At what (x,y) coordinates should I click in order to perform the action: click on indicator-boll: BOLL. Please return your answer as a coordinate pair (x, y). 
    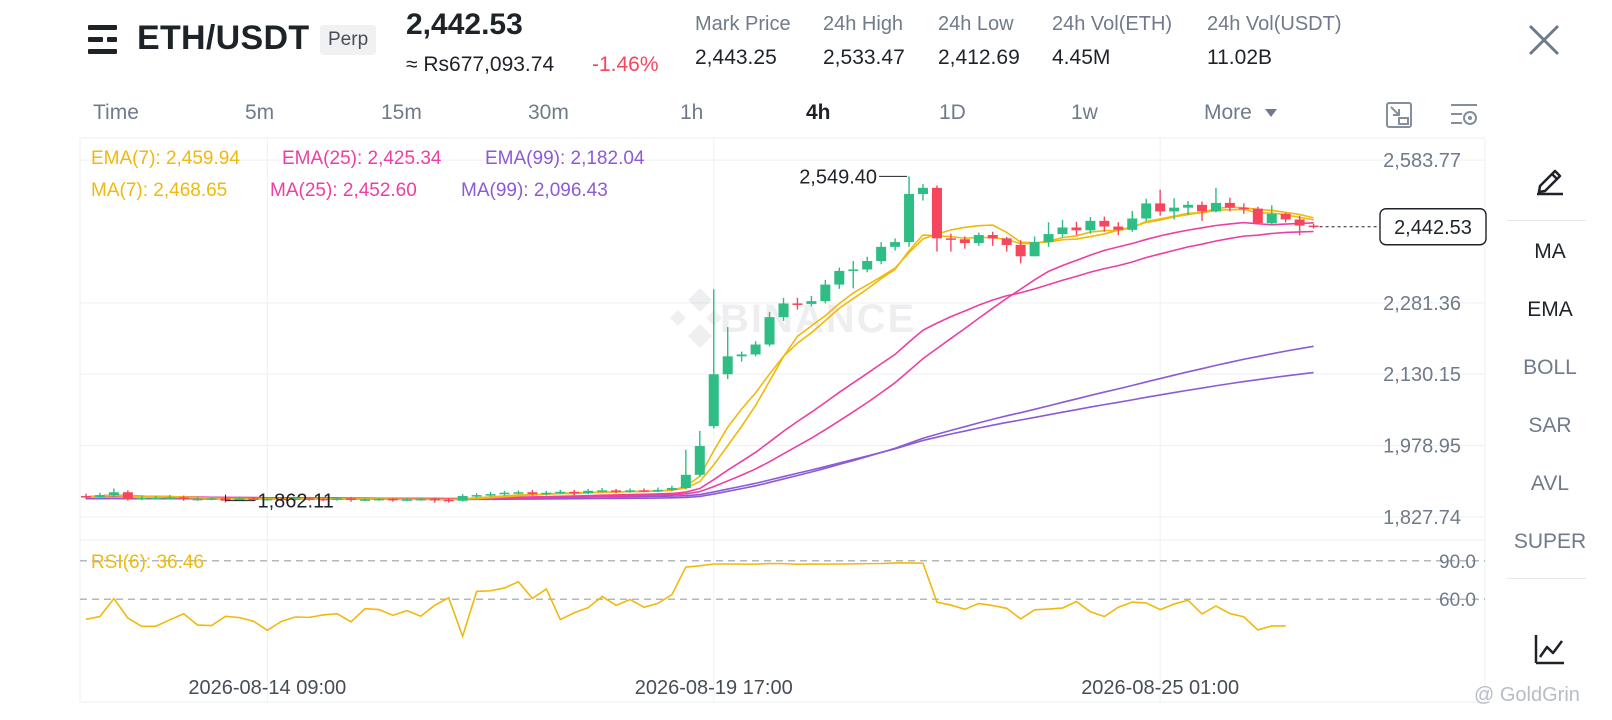
    Looking at the image, I should click on (1550, 368).